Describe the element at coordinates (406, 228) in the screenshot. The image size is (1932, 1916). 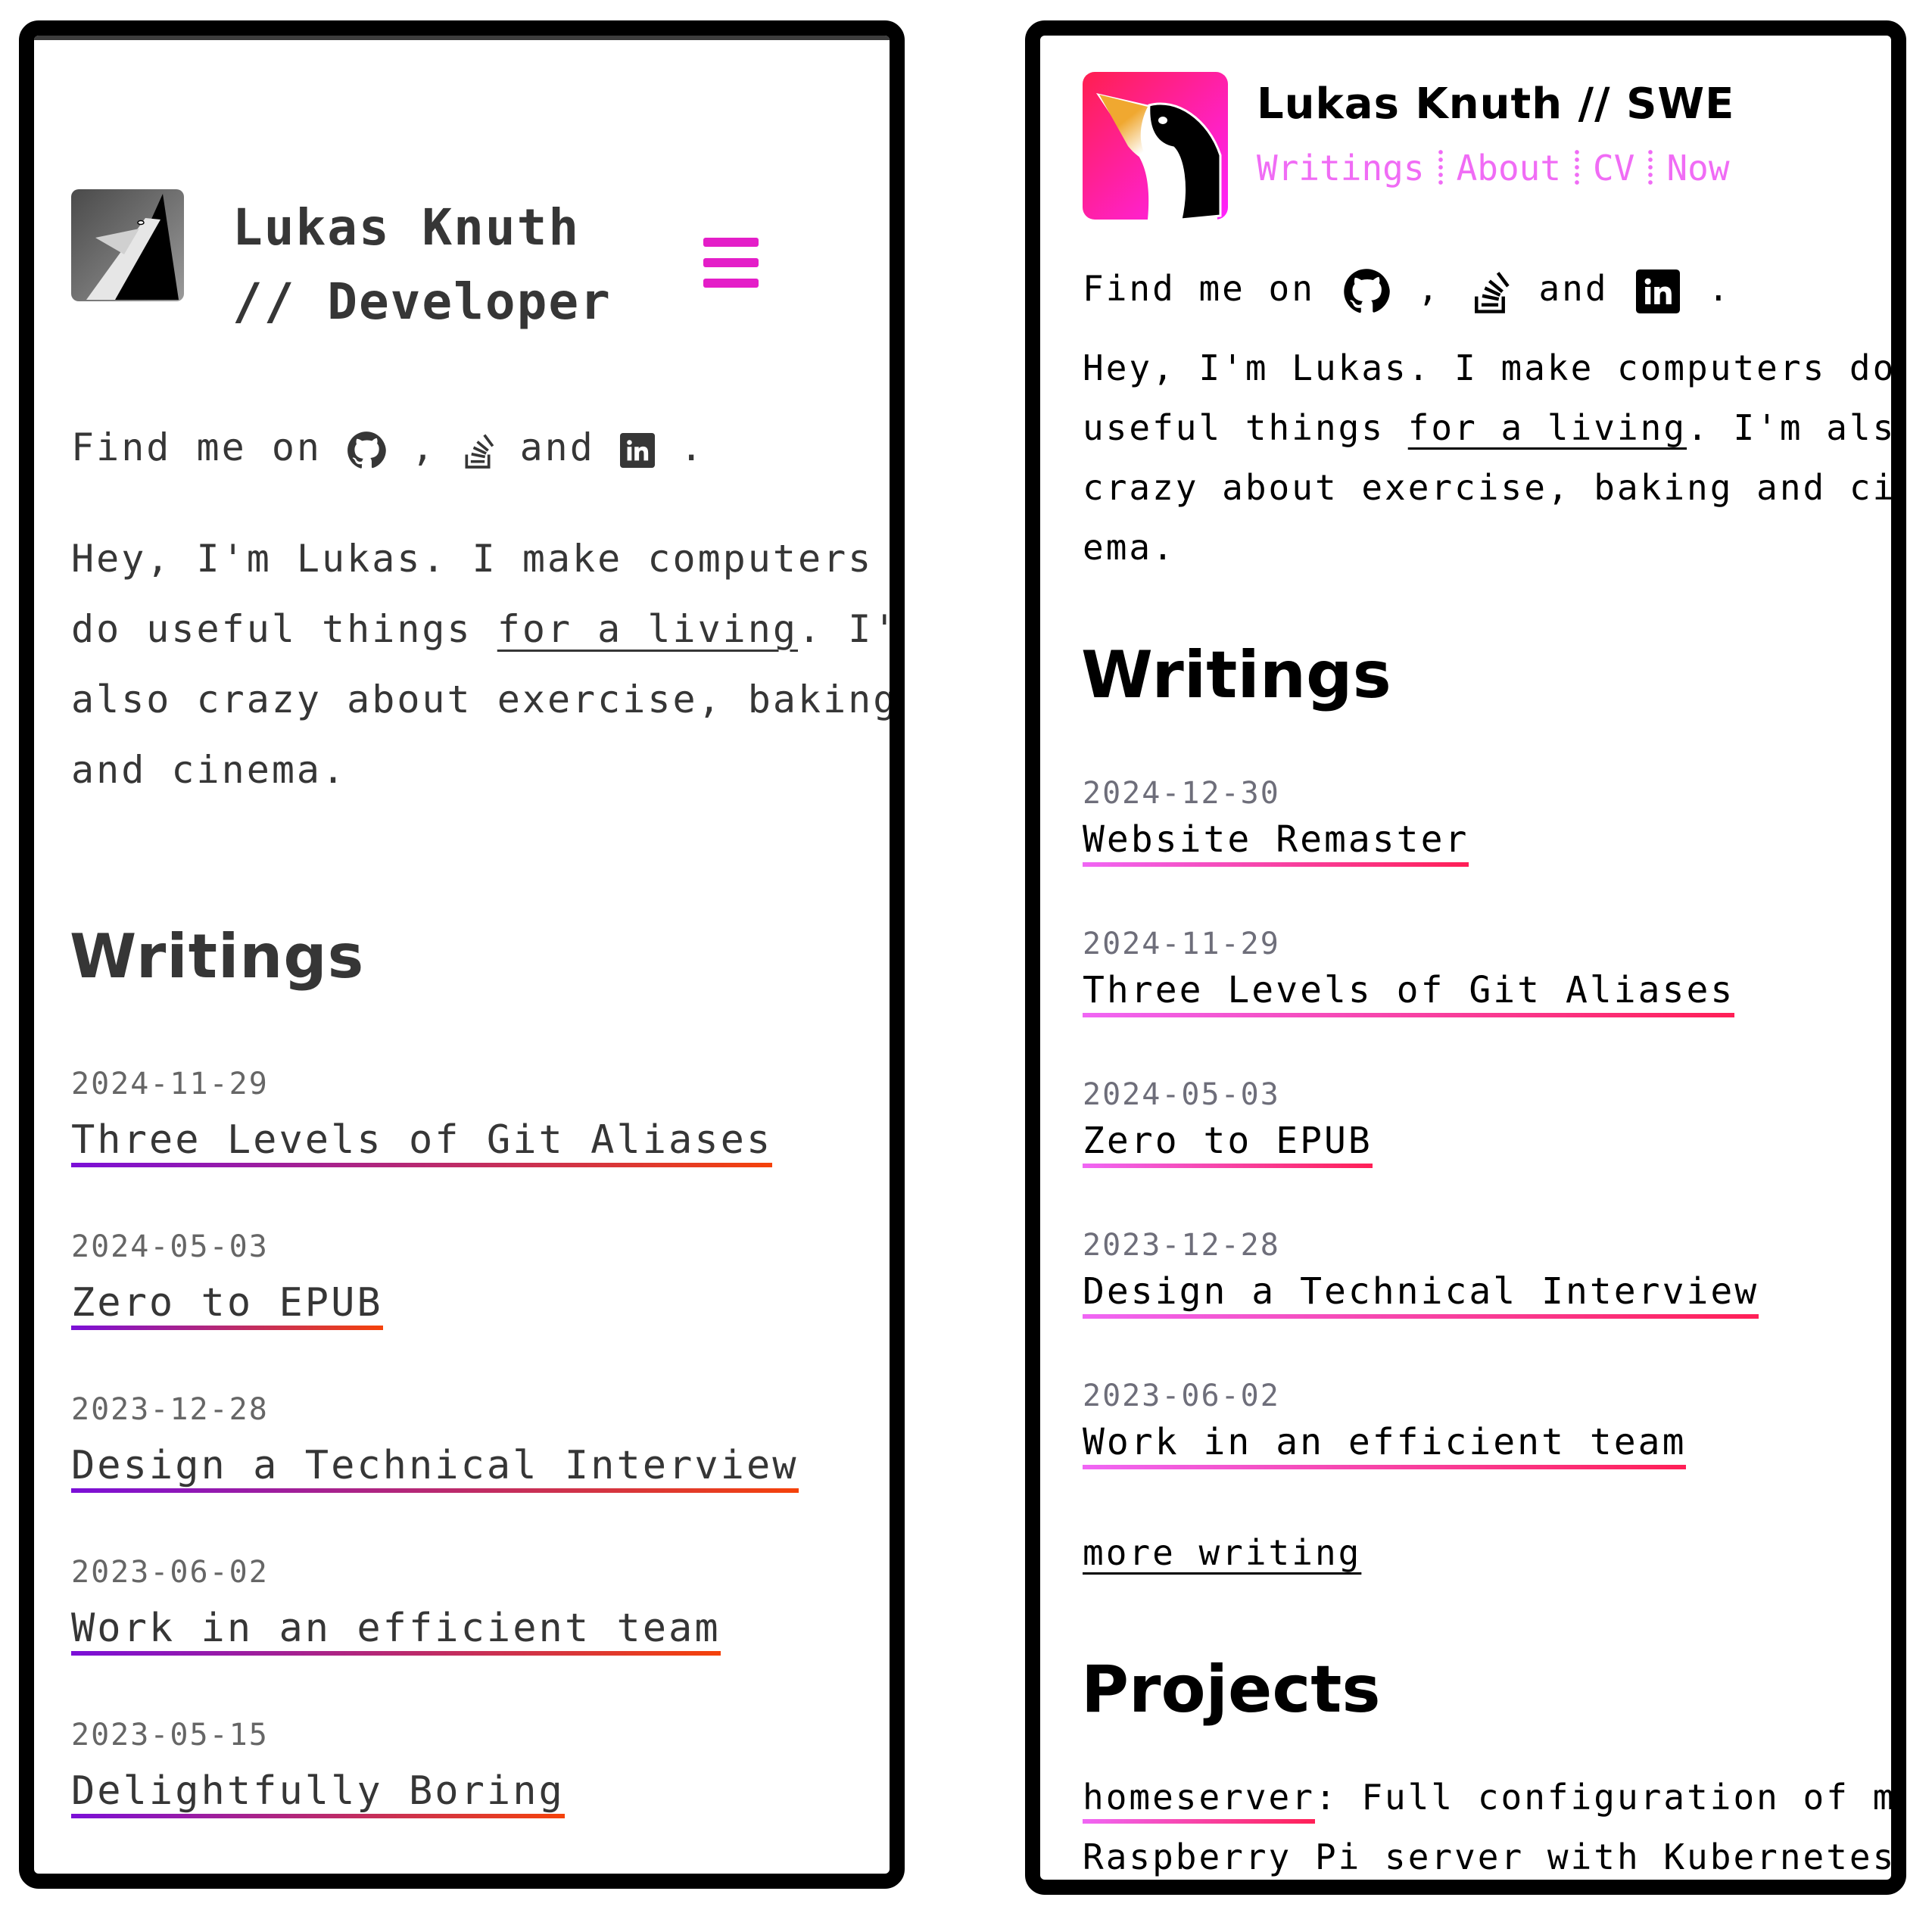
I see `site-title-line1: Lukas Knuth` at that location.